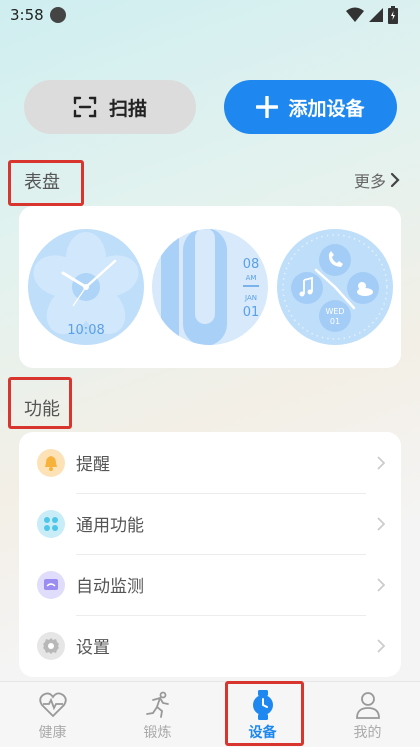 This screenshot has width=420, height=747. Describe the element at coordinates (210, 645) in the screenshot. I see `func-item-settings: 设置` at that location.